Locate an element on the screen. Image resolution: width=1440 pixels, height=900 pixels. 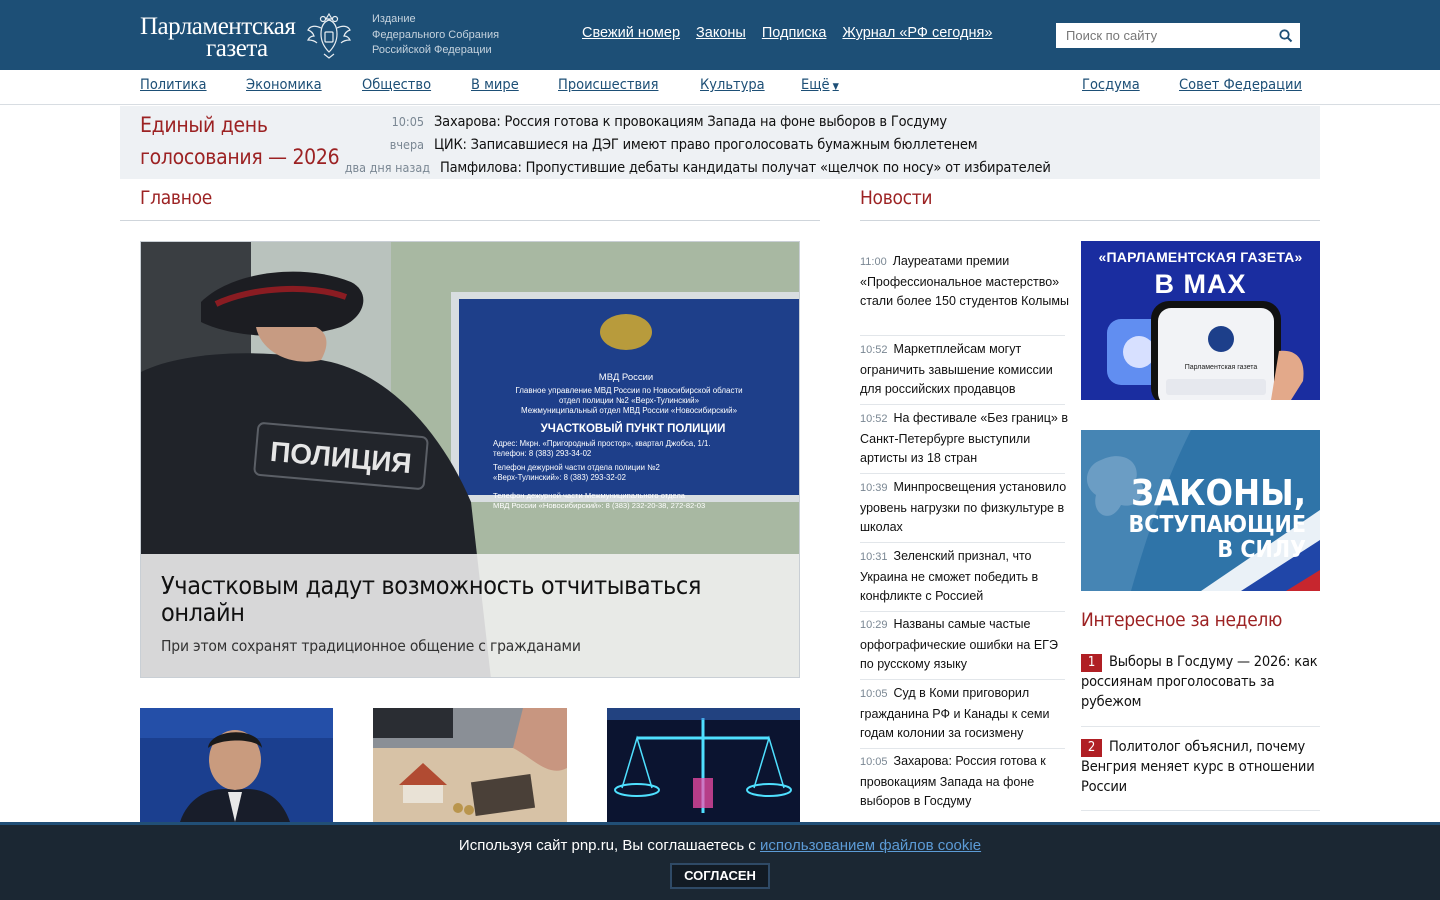
card-photo-deputy is located at coordinates (236, 765).